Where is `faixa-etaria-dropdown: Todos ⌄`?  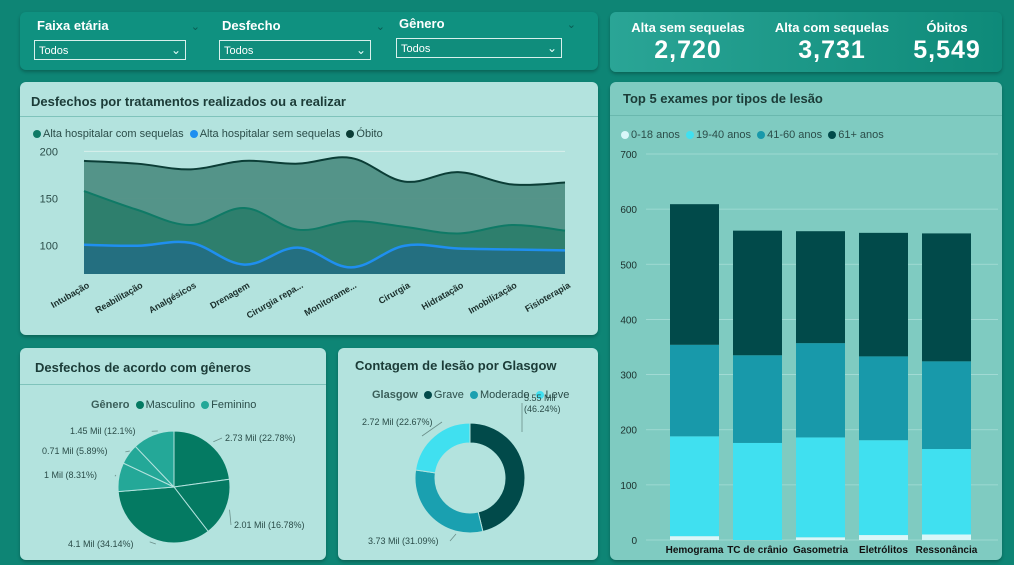
faixa-etaria-dropdown: Todos ⌄ is located at coordinates (110, 50).